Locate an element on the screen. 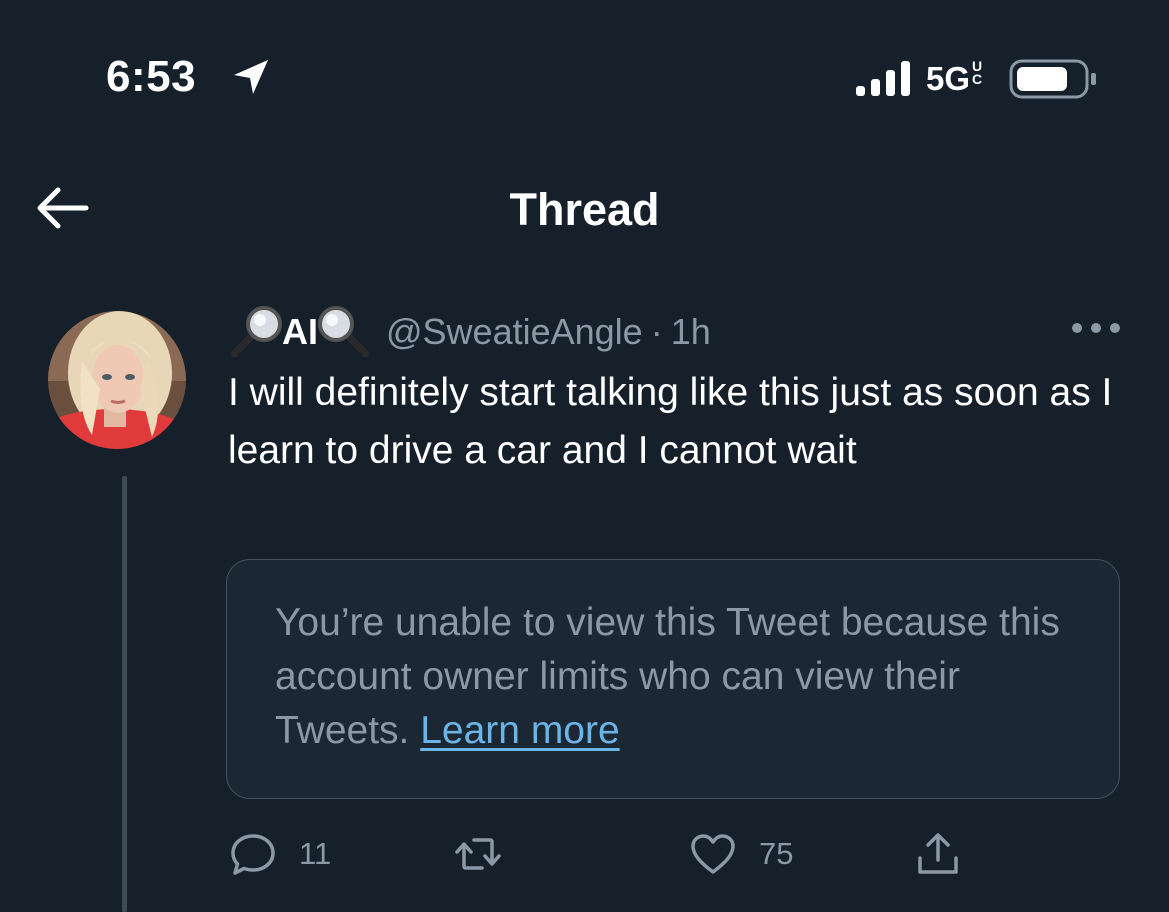 The image size is (1169, 912). reply-icon is located at coordinates (253, 854).